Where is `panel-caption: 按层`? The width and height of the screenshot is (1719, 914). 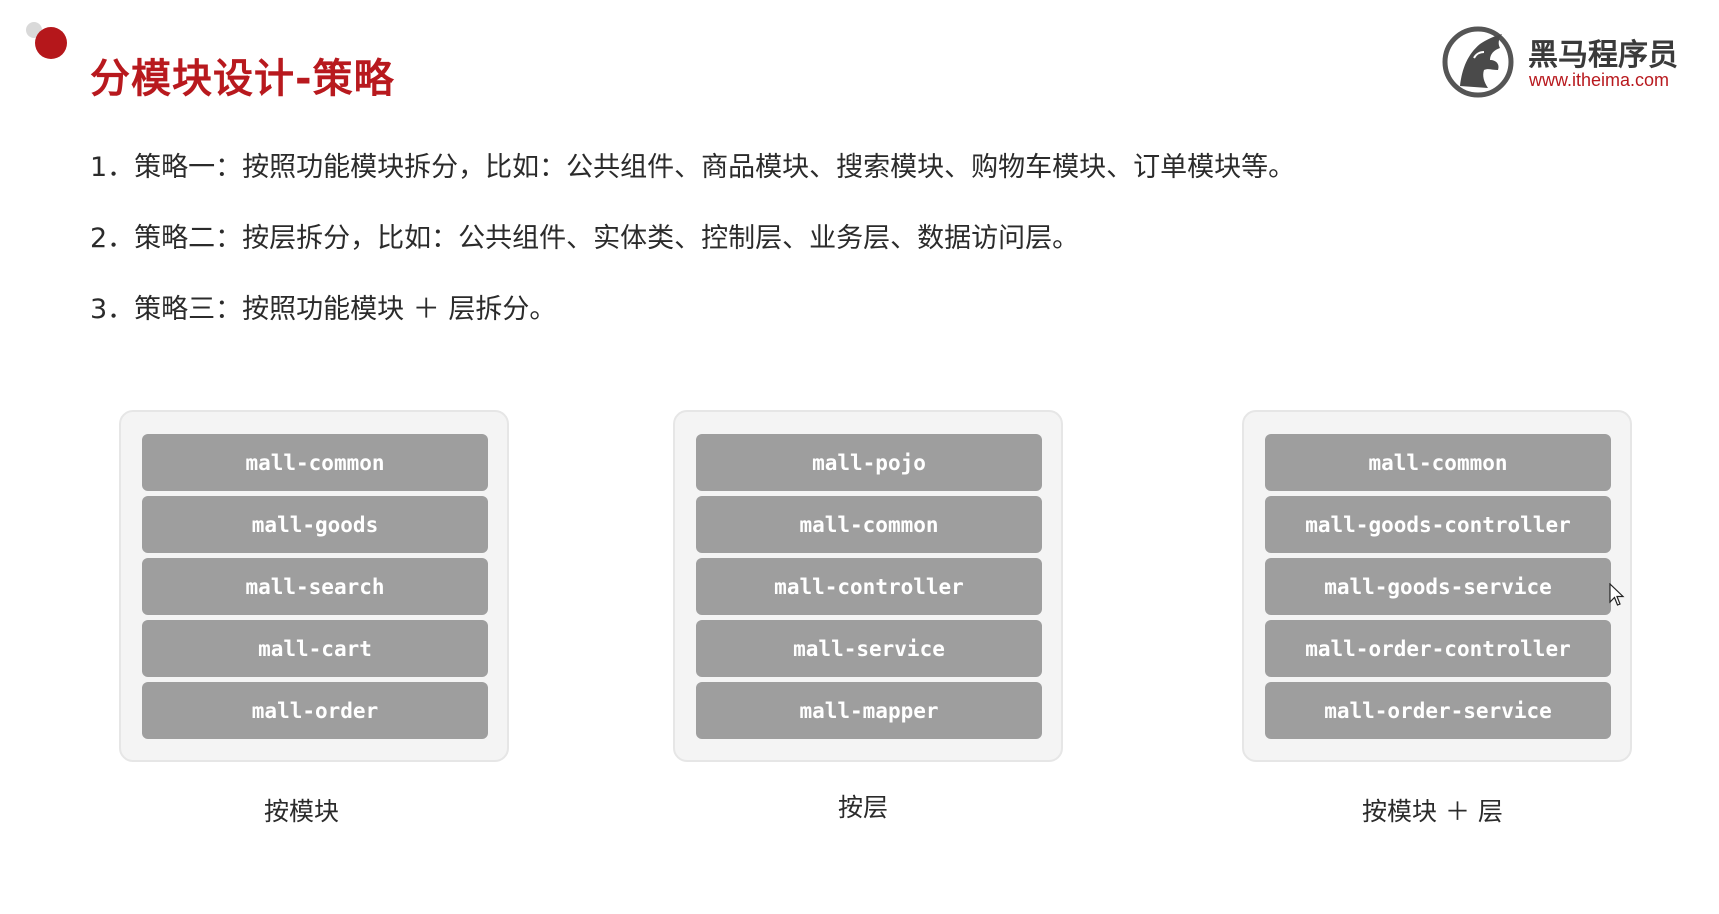
panel-caption: 按层 is located at coordinates (863, 807).